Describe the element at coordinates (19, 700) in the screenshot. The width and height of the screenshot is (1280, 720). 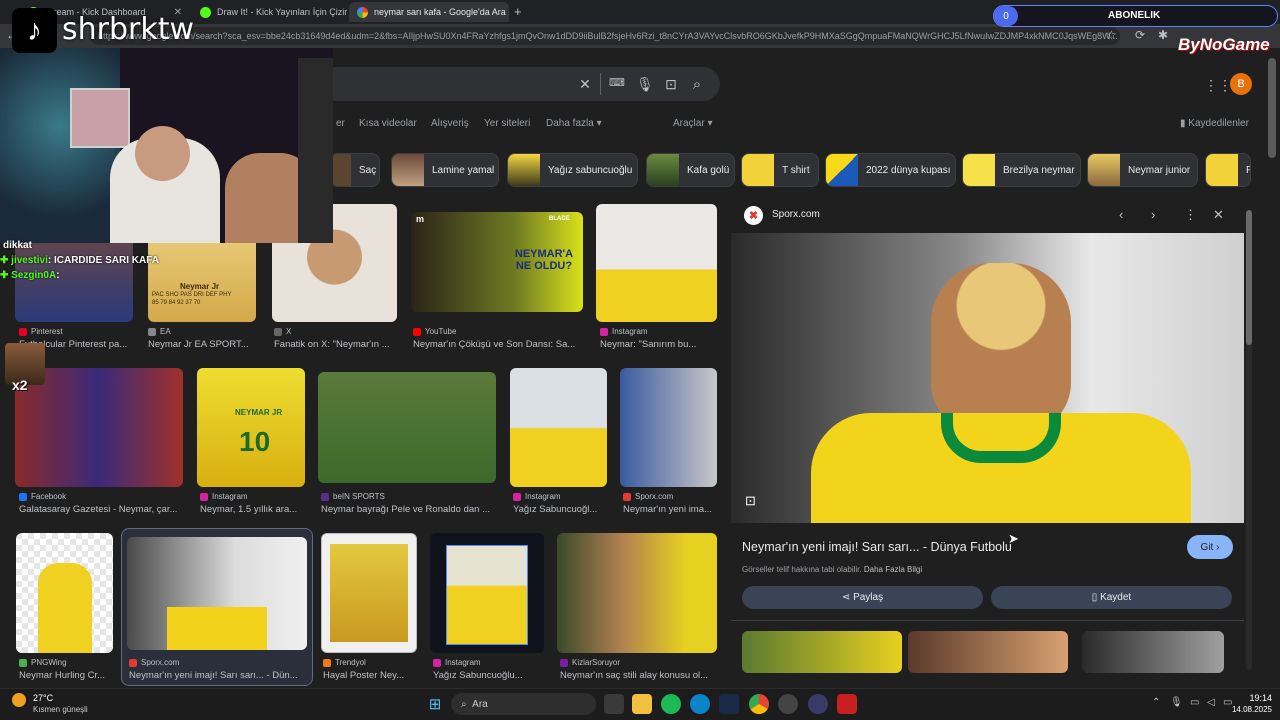
I see `weather-icon` at that location.